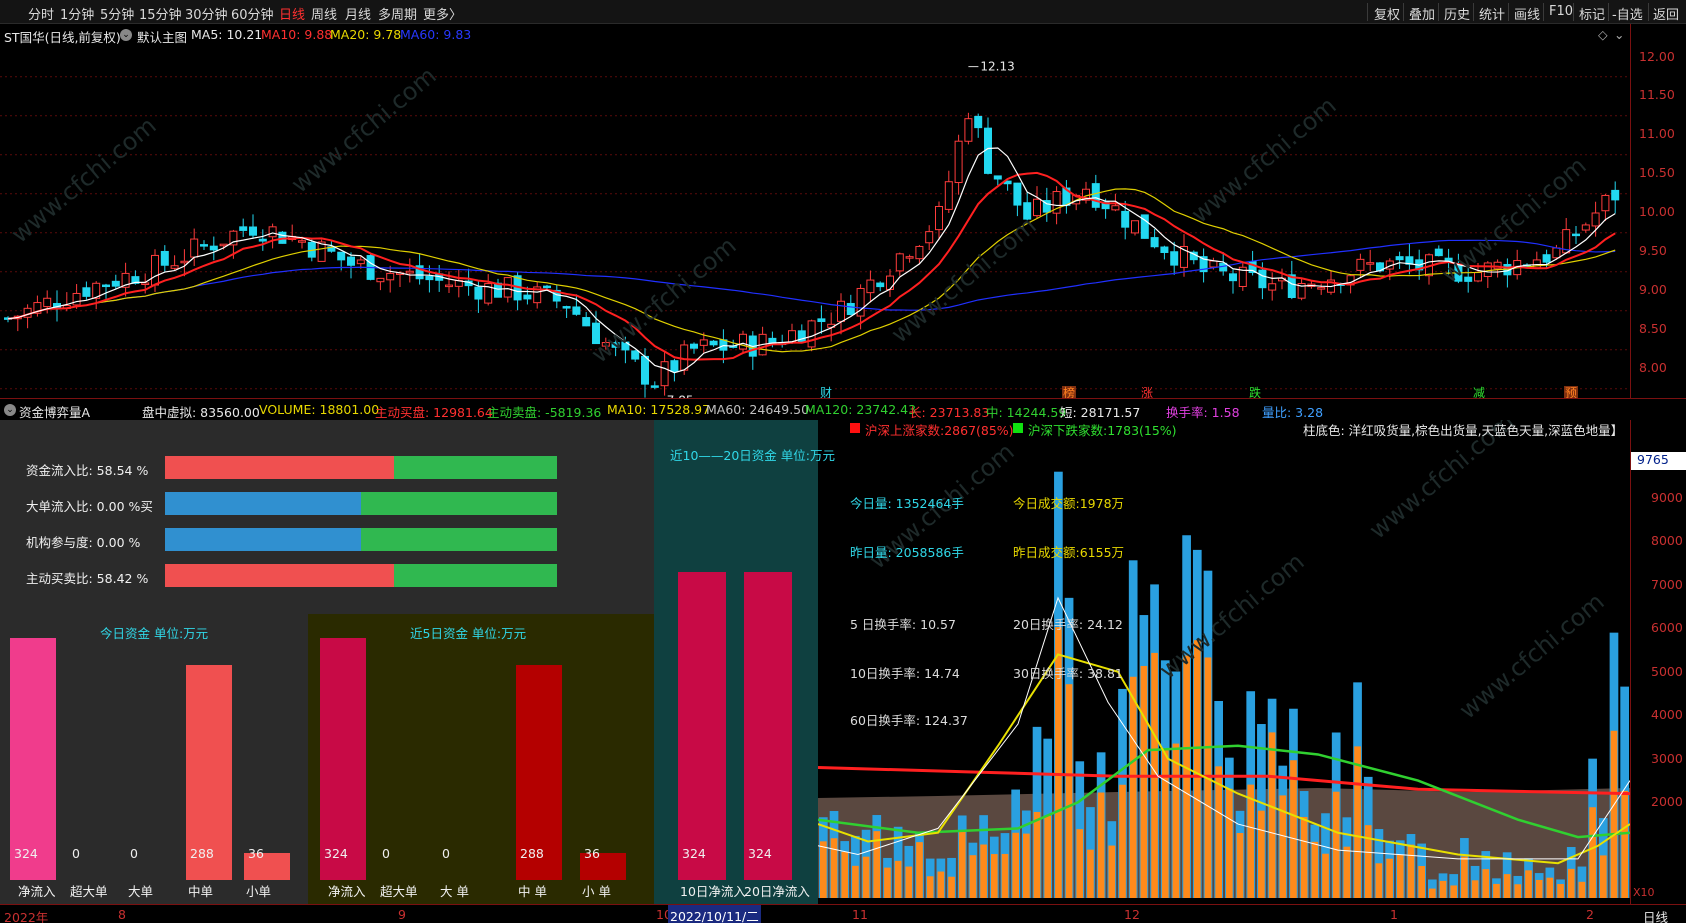 This screenshot has height=923, width=1686. Describe the element at coordinates (481, 759) in the screenshot. I see `five-day-funds-panel: 近5日资金 单位:万元 324 净流入 0 超大单 0 大 单 288 中 单 36 小 单` at that location.